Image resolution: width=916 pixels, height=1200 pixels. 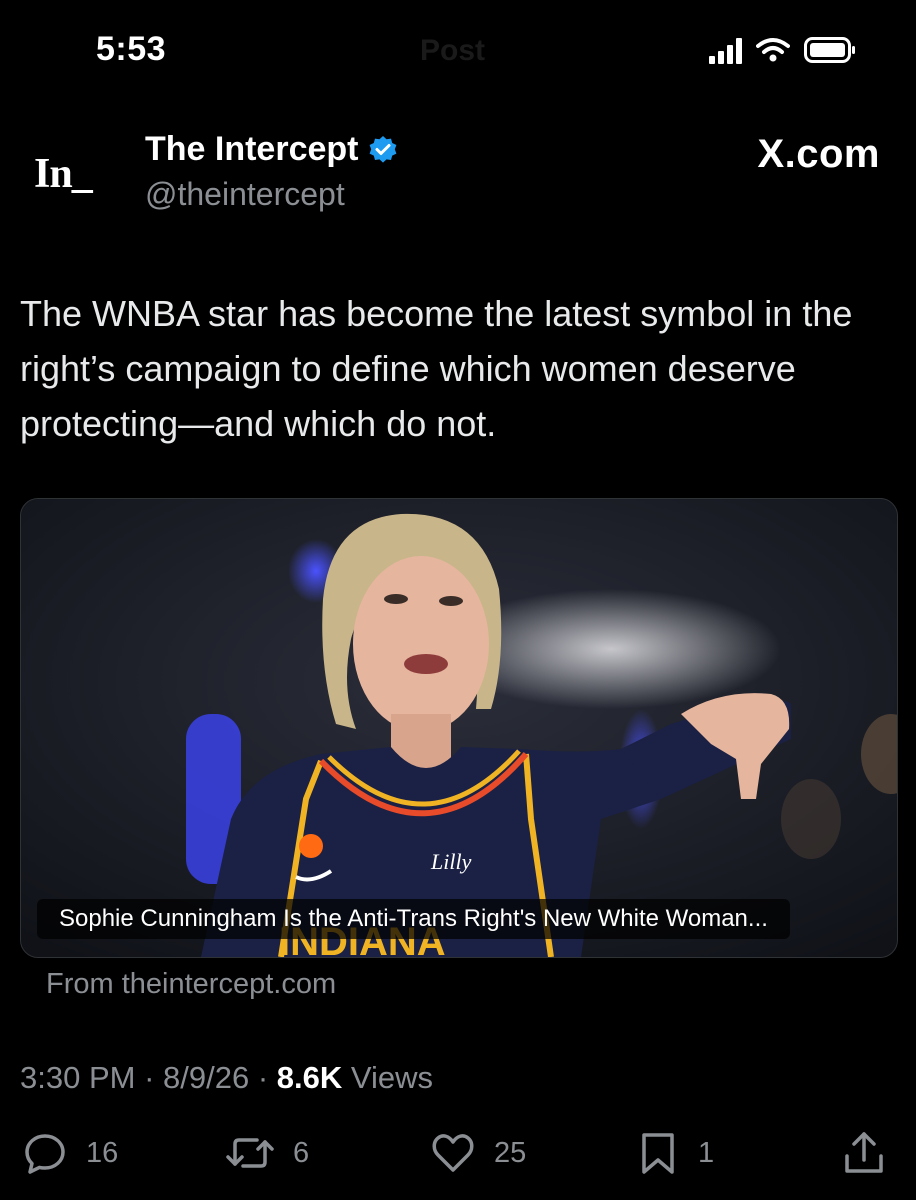 I want to click on status-ghost-title: Post, so click(x=453, y=50).